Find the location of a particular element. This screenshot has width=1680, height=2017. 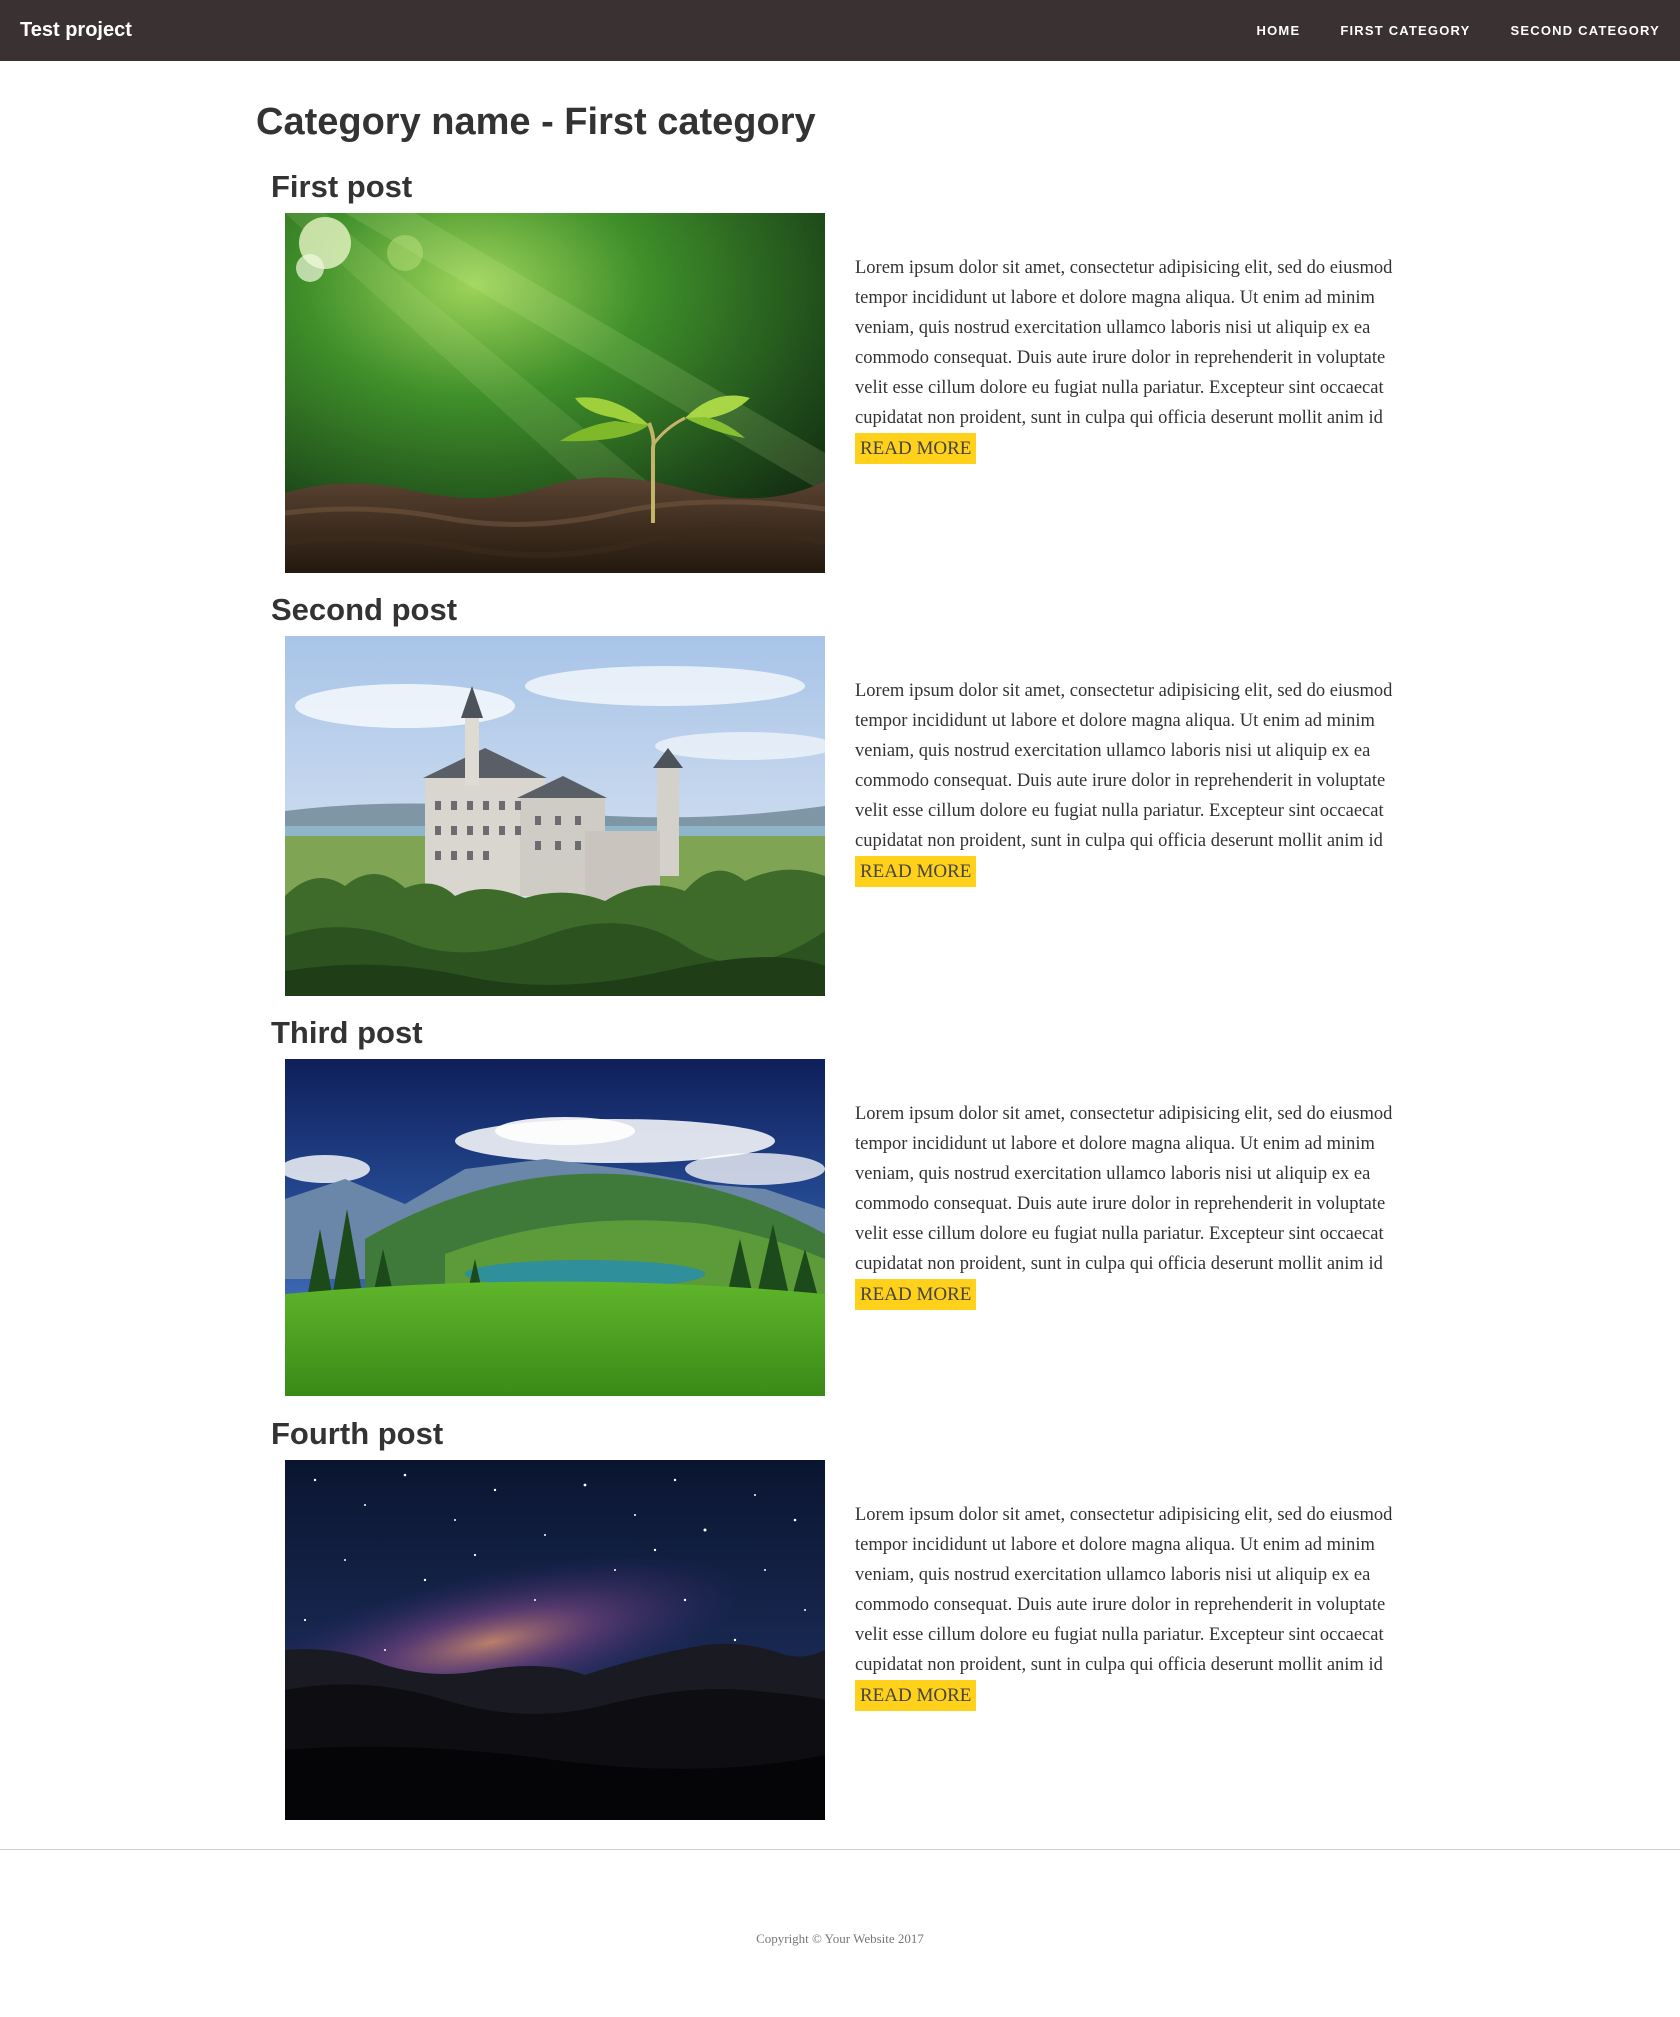

nav-item-second-category: SECOND CATEGORY is located at coordinates (1585, 30).